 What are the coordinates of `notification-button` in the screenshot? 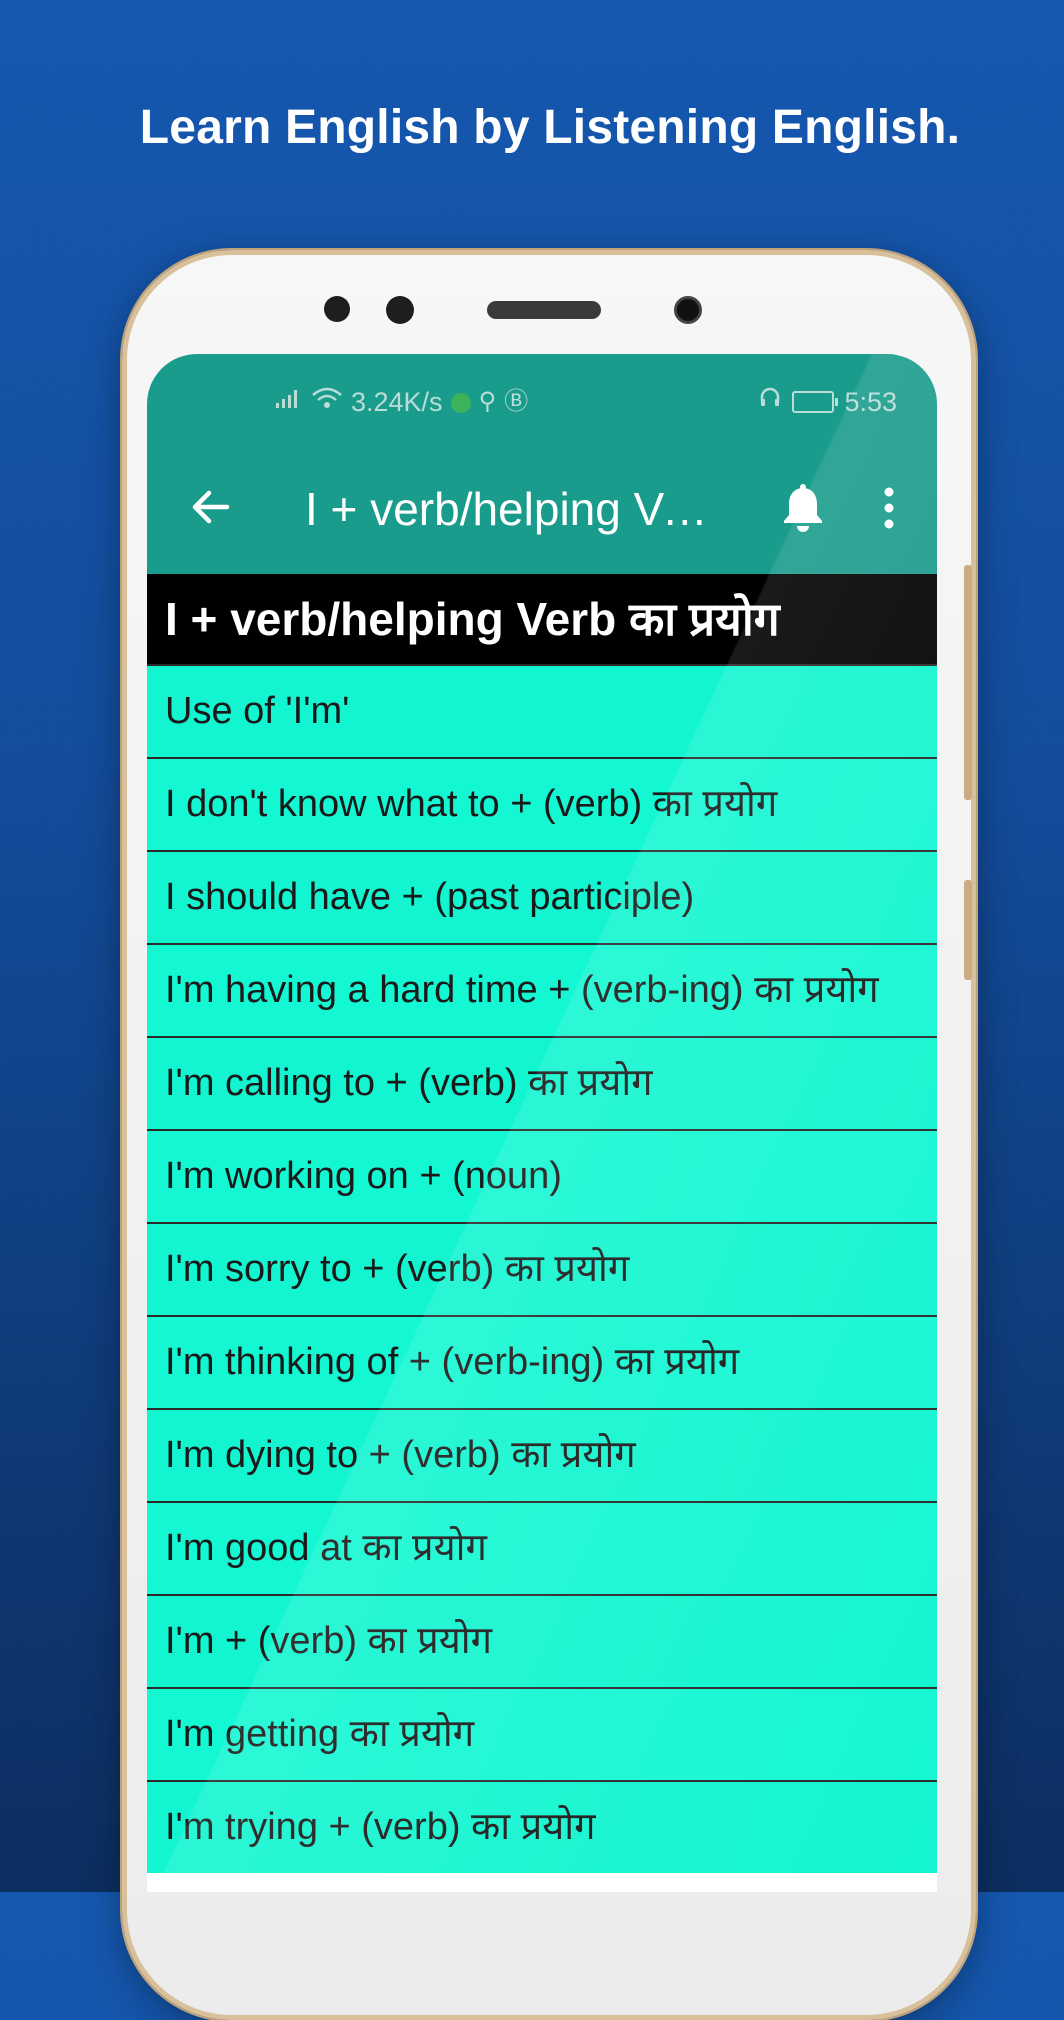 It's located at (803, 508).